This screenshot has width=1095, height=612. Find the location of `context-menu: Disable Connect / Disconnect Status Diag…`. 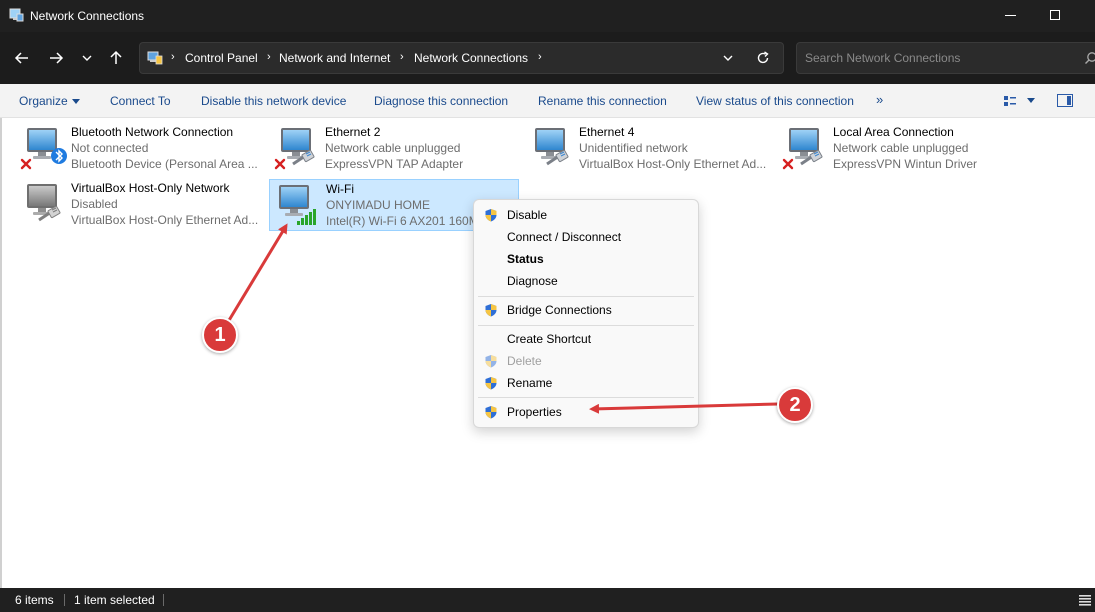

context-menu: Disable Connect / Disconnect Status Diag… is located at coordinates (586, 313).